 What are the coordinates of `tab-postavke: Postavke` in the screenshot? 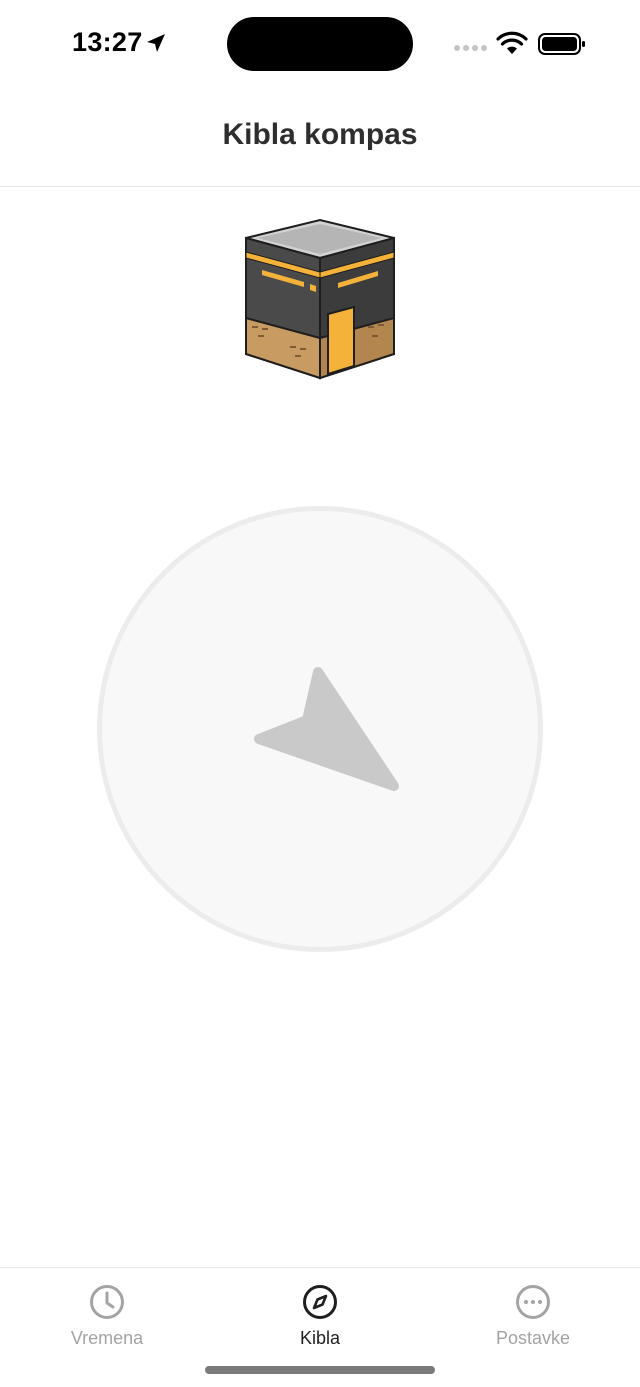 It's located at (533, 1313).